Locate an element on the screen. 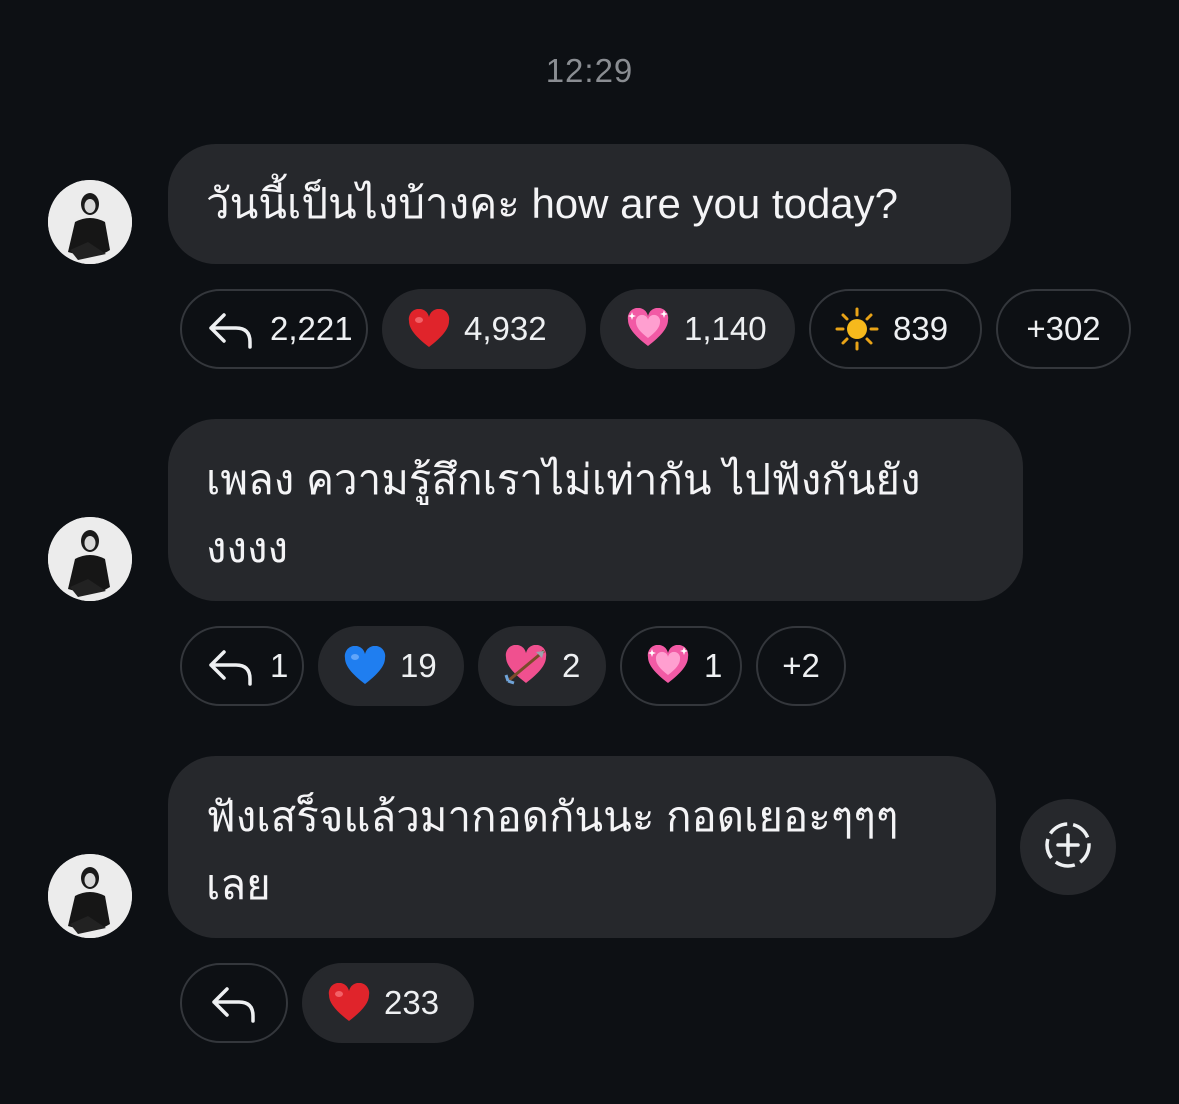 The width and height of the screenshot is (1179, 1104). reaction-chip: 233 is located at coordinates (388, 1003).